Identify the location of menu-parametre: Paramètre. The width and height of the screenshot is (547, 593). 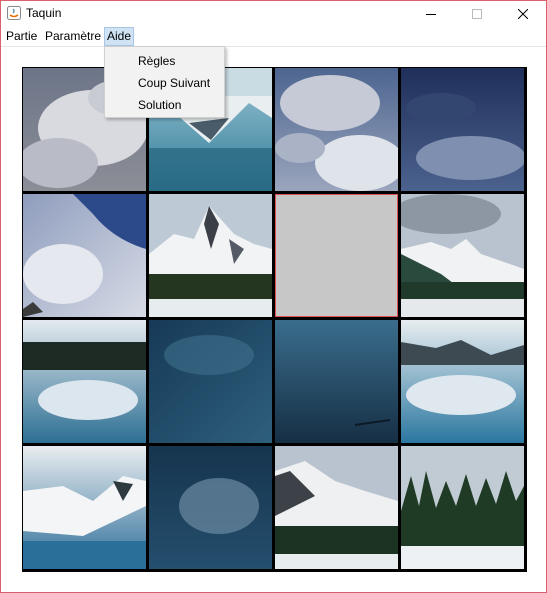
(73, 36).